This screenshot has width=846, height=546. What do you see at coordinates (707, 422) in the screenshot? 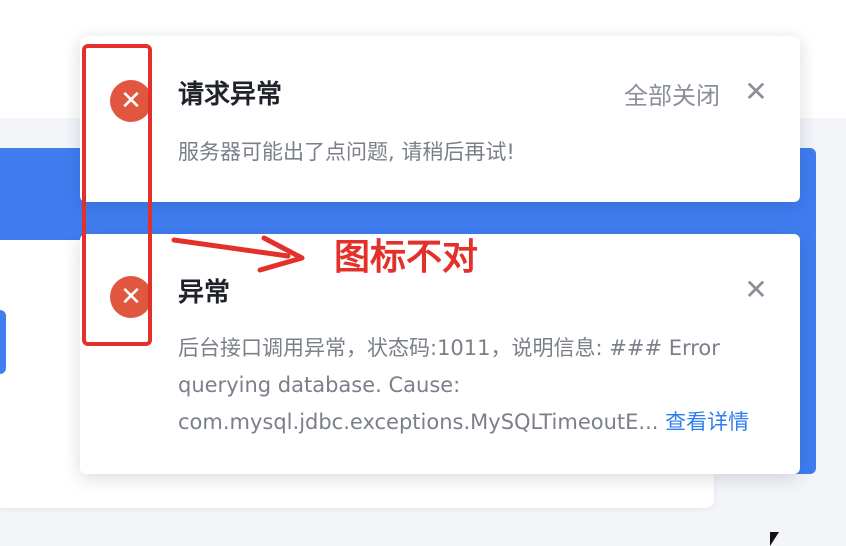
I see `view-details-link: 查看详情` at bounding box center [707, 422].